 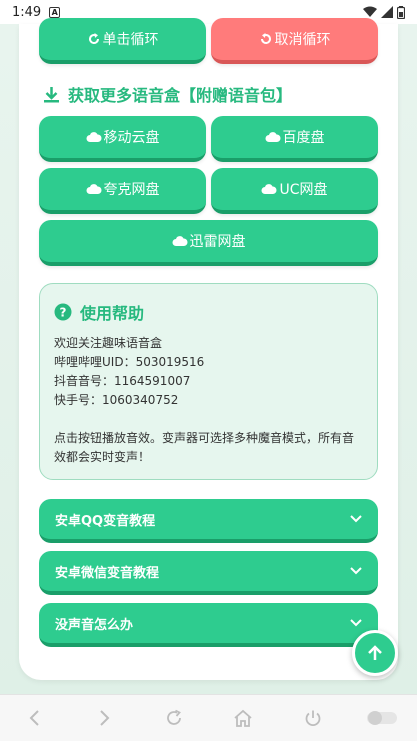 What do you see at coordinates (208, 521) in the screenshot?
I see `accordion-qq-tutorial: 安卓QQ变音教程` at bounding box center [208, 521].